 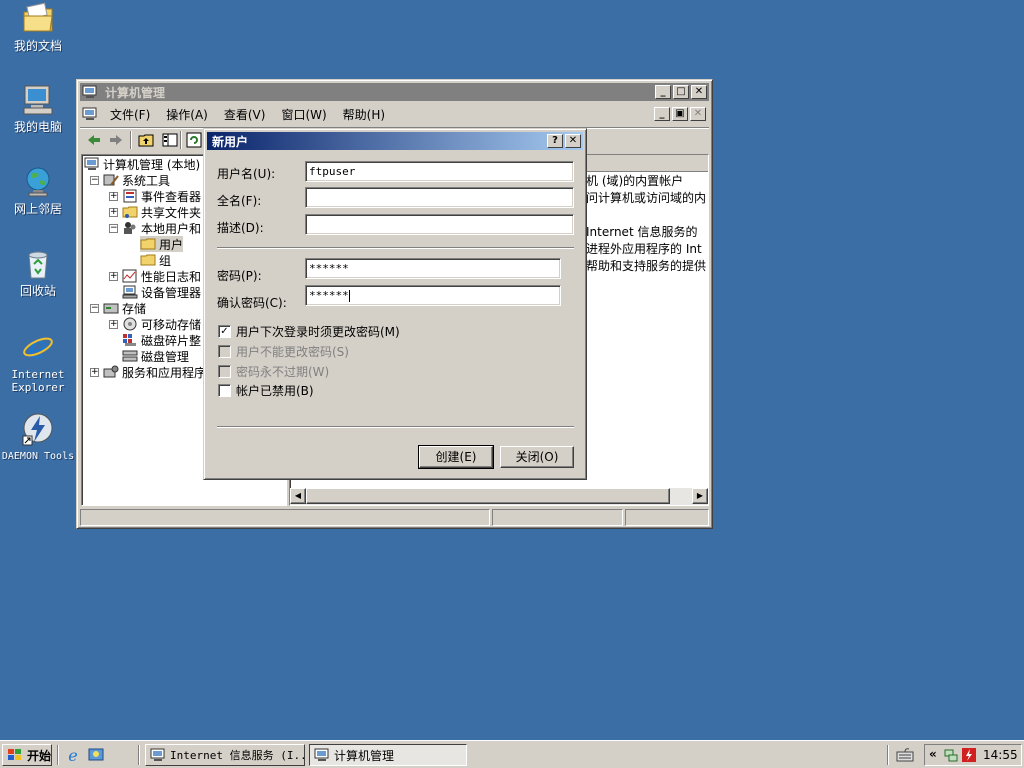 I want to click on checkbox-must-change-password: ✓ 用户下次登录时须更改密码(M), so click(x=309, y=331).